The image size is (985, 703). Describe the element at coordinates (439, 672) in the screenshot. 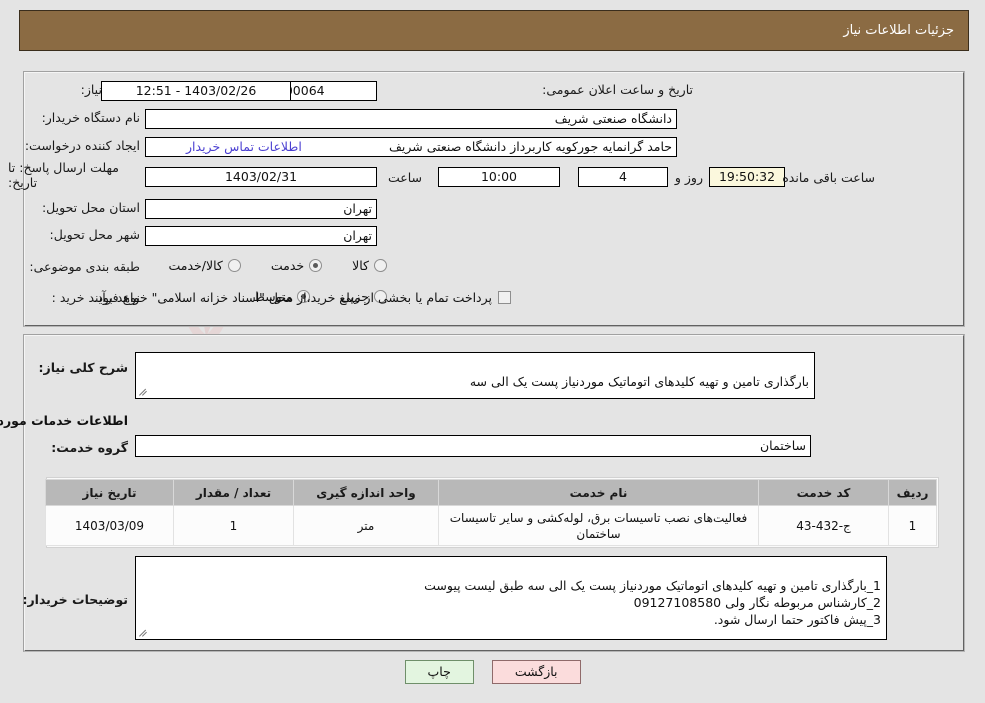

I see `print-button: چاپ` at that location.